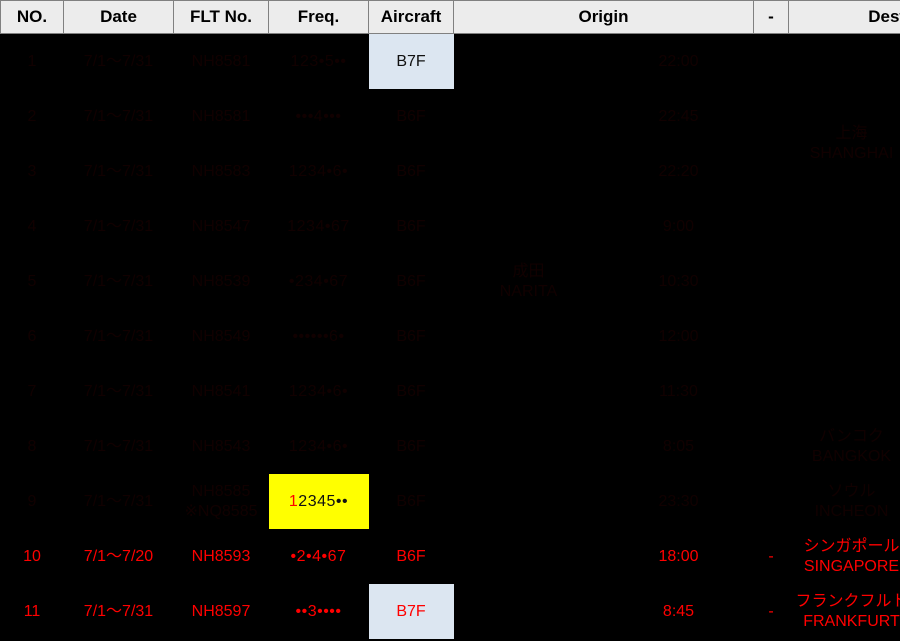  Describe the element at coordinates (851, 491) in the screenshot. I see `destination-jp: ソウル` at that location.